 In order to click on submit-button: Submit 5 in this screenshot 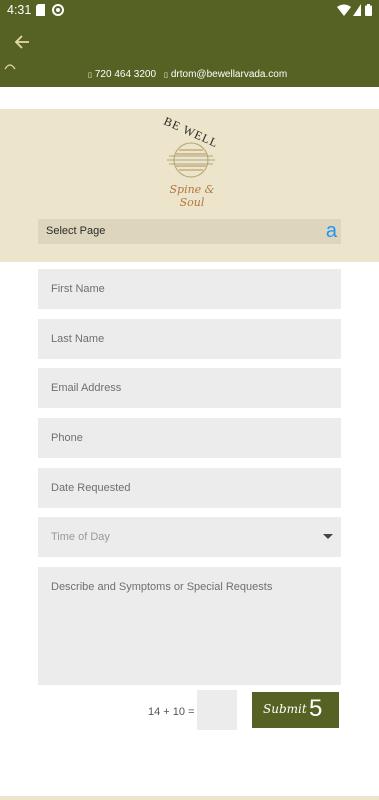, I will do `click(295, 710)`.